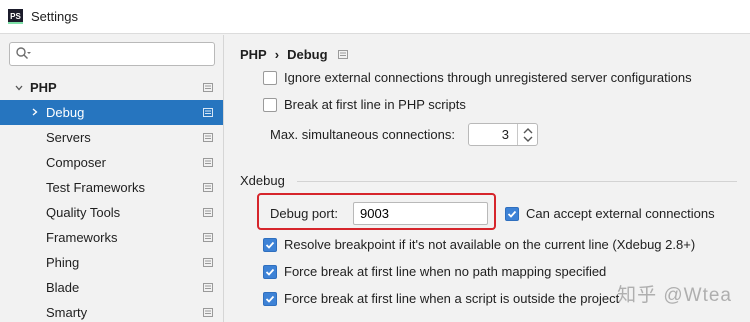  I want to click on max-connections-value: 3, so click(505, 134).